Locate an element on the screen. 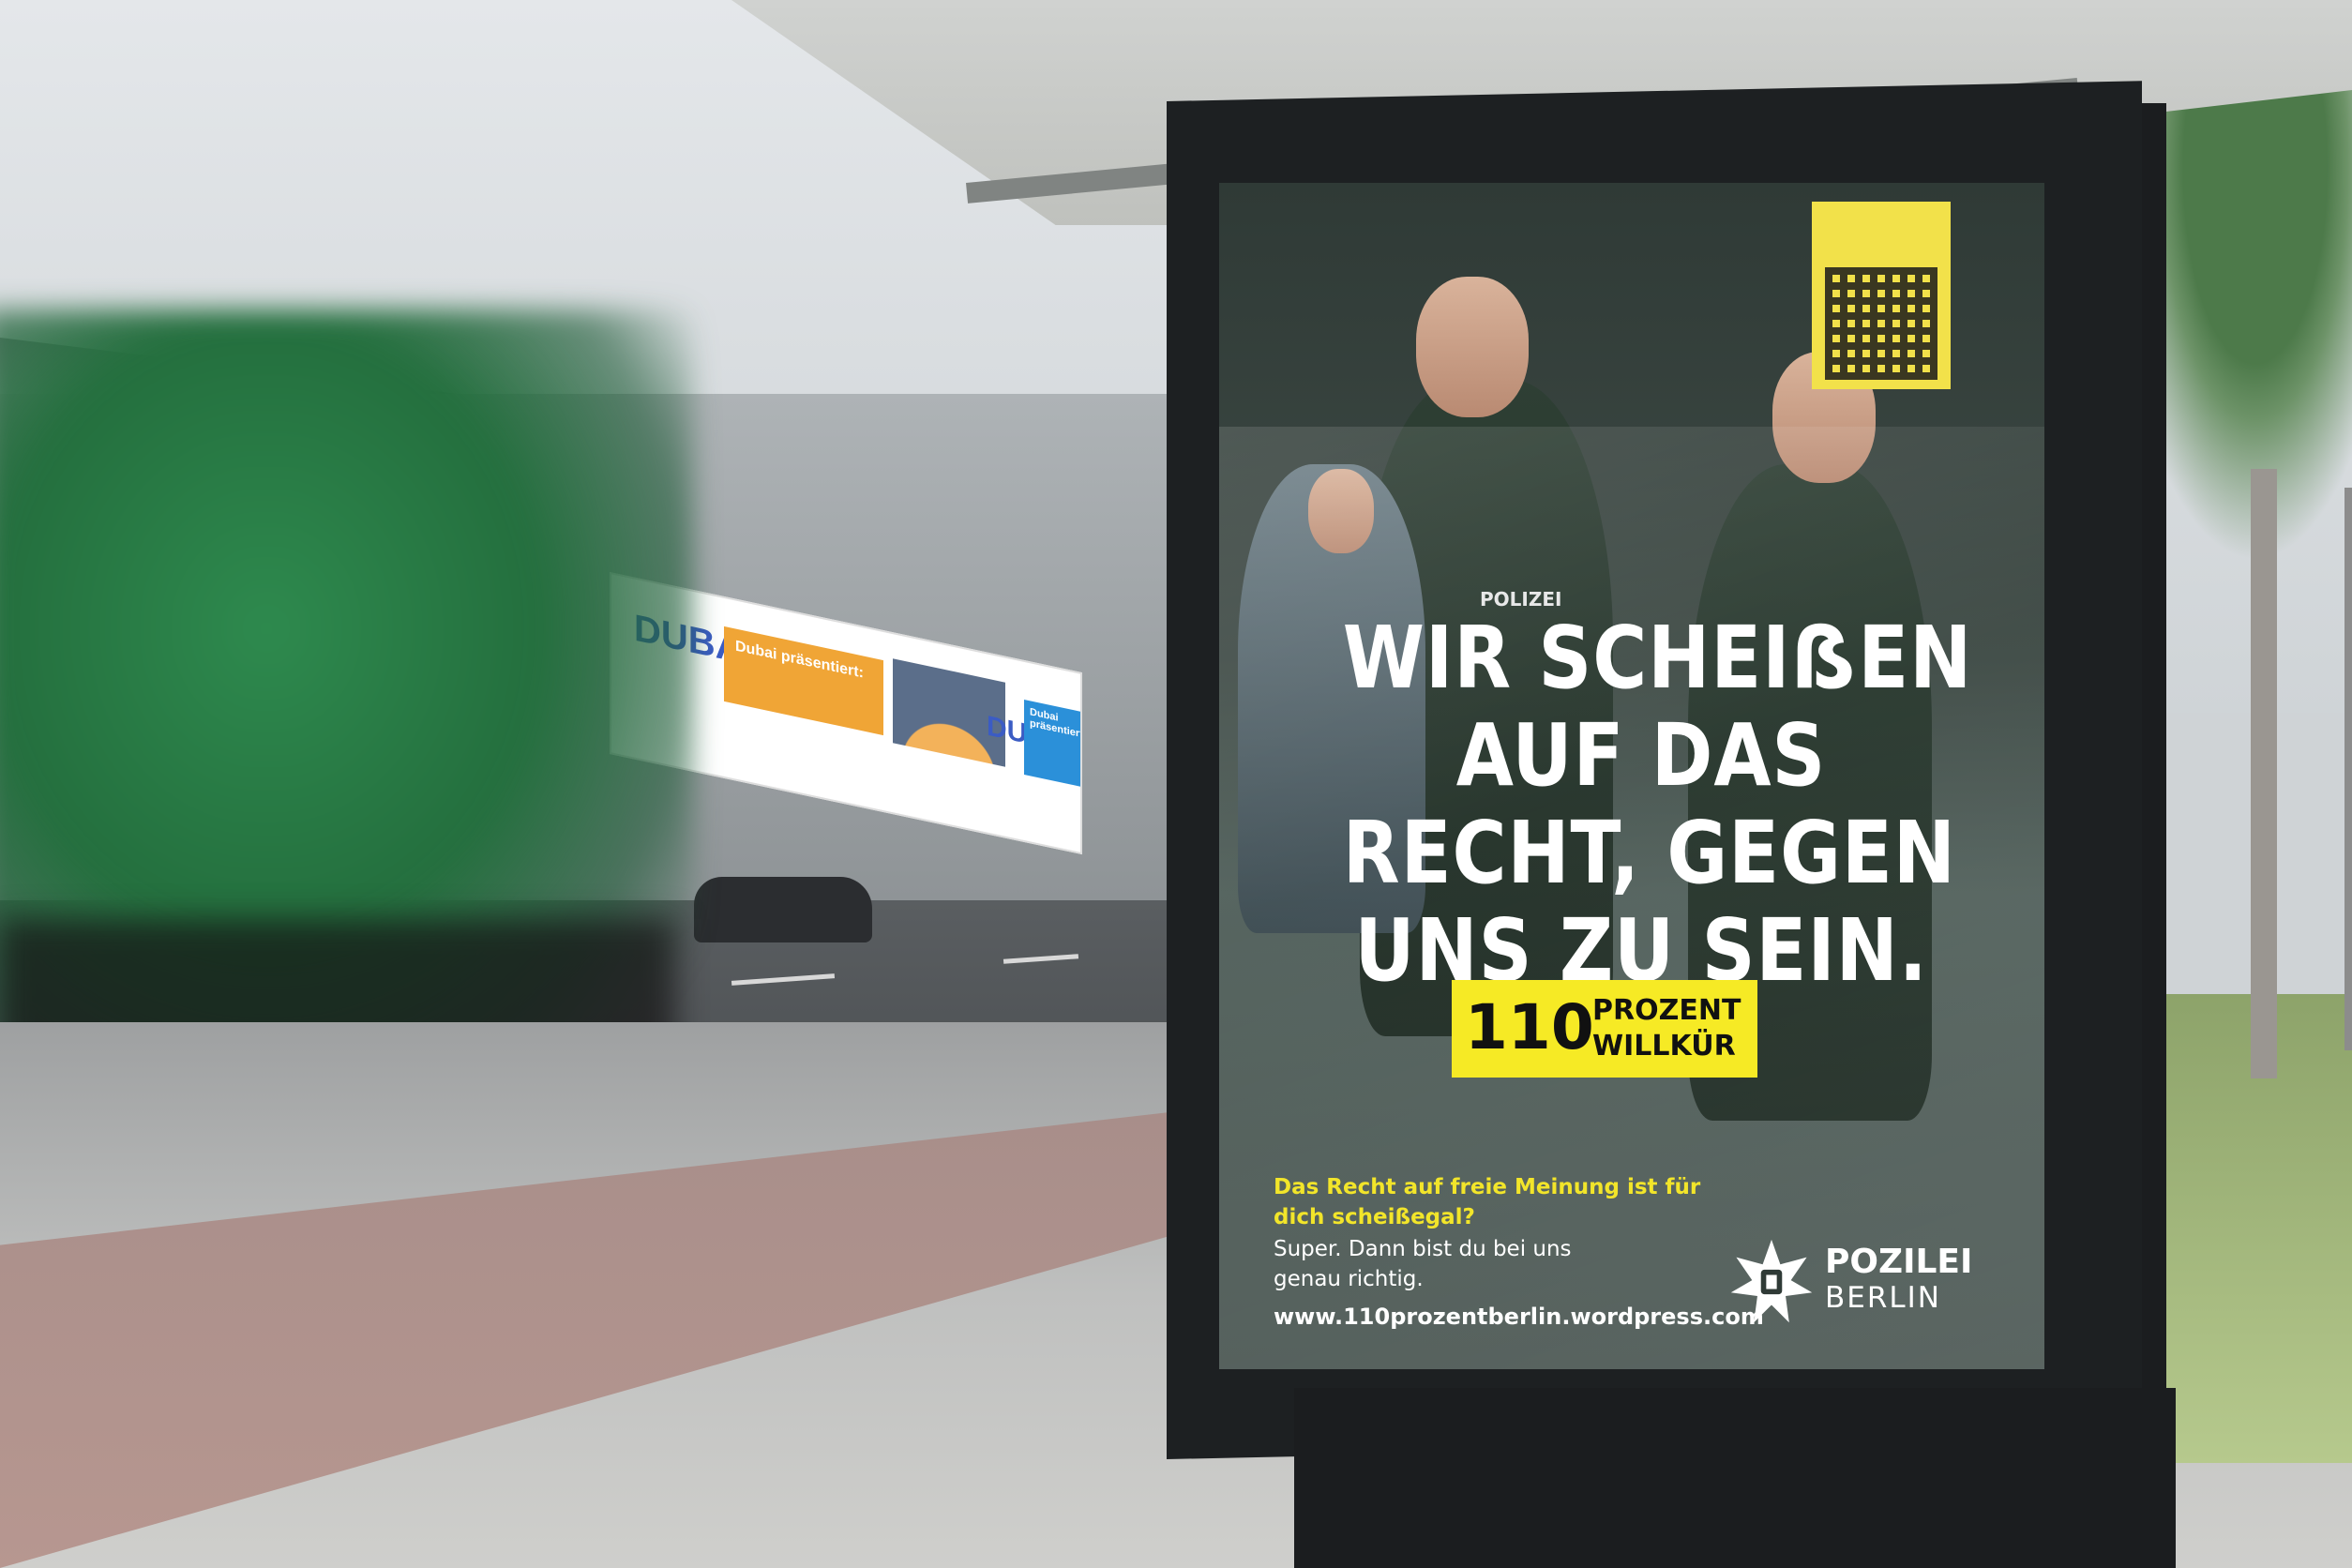  headline-line: RECHT, GEGEN is located at coordinates (1649, 853).